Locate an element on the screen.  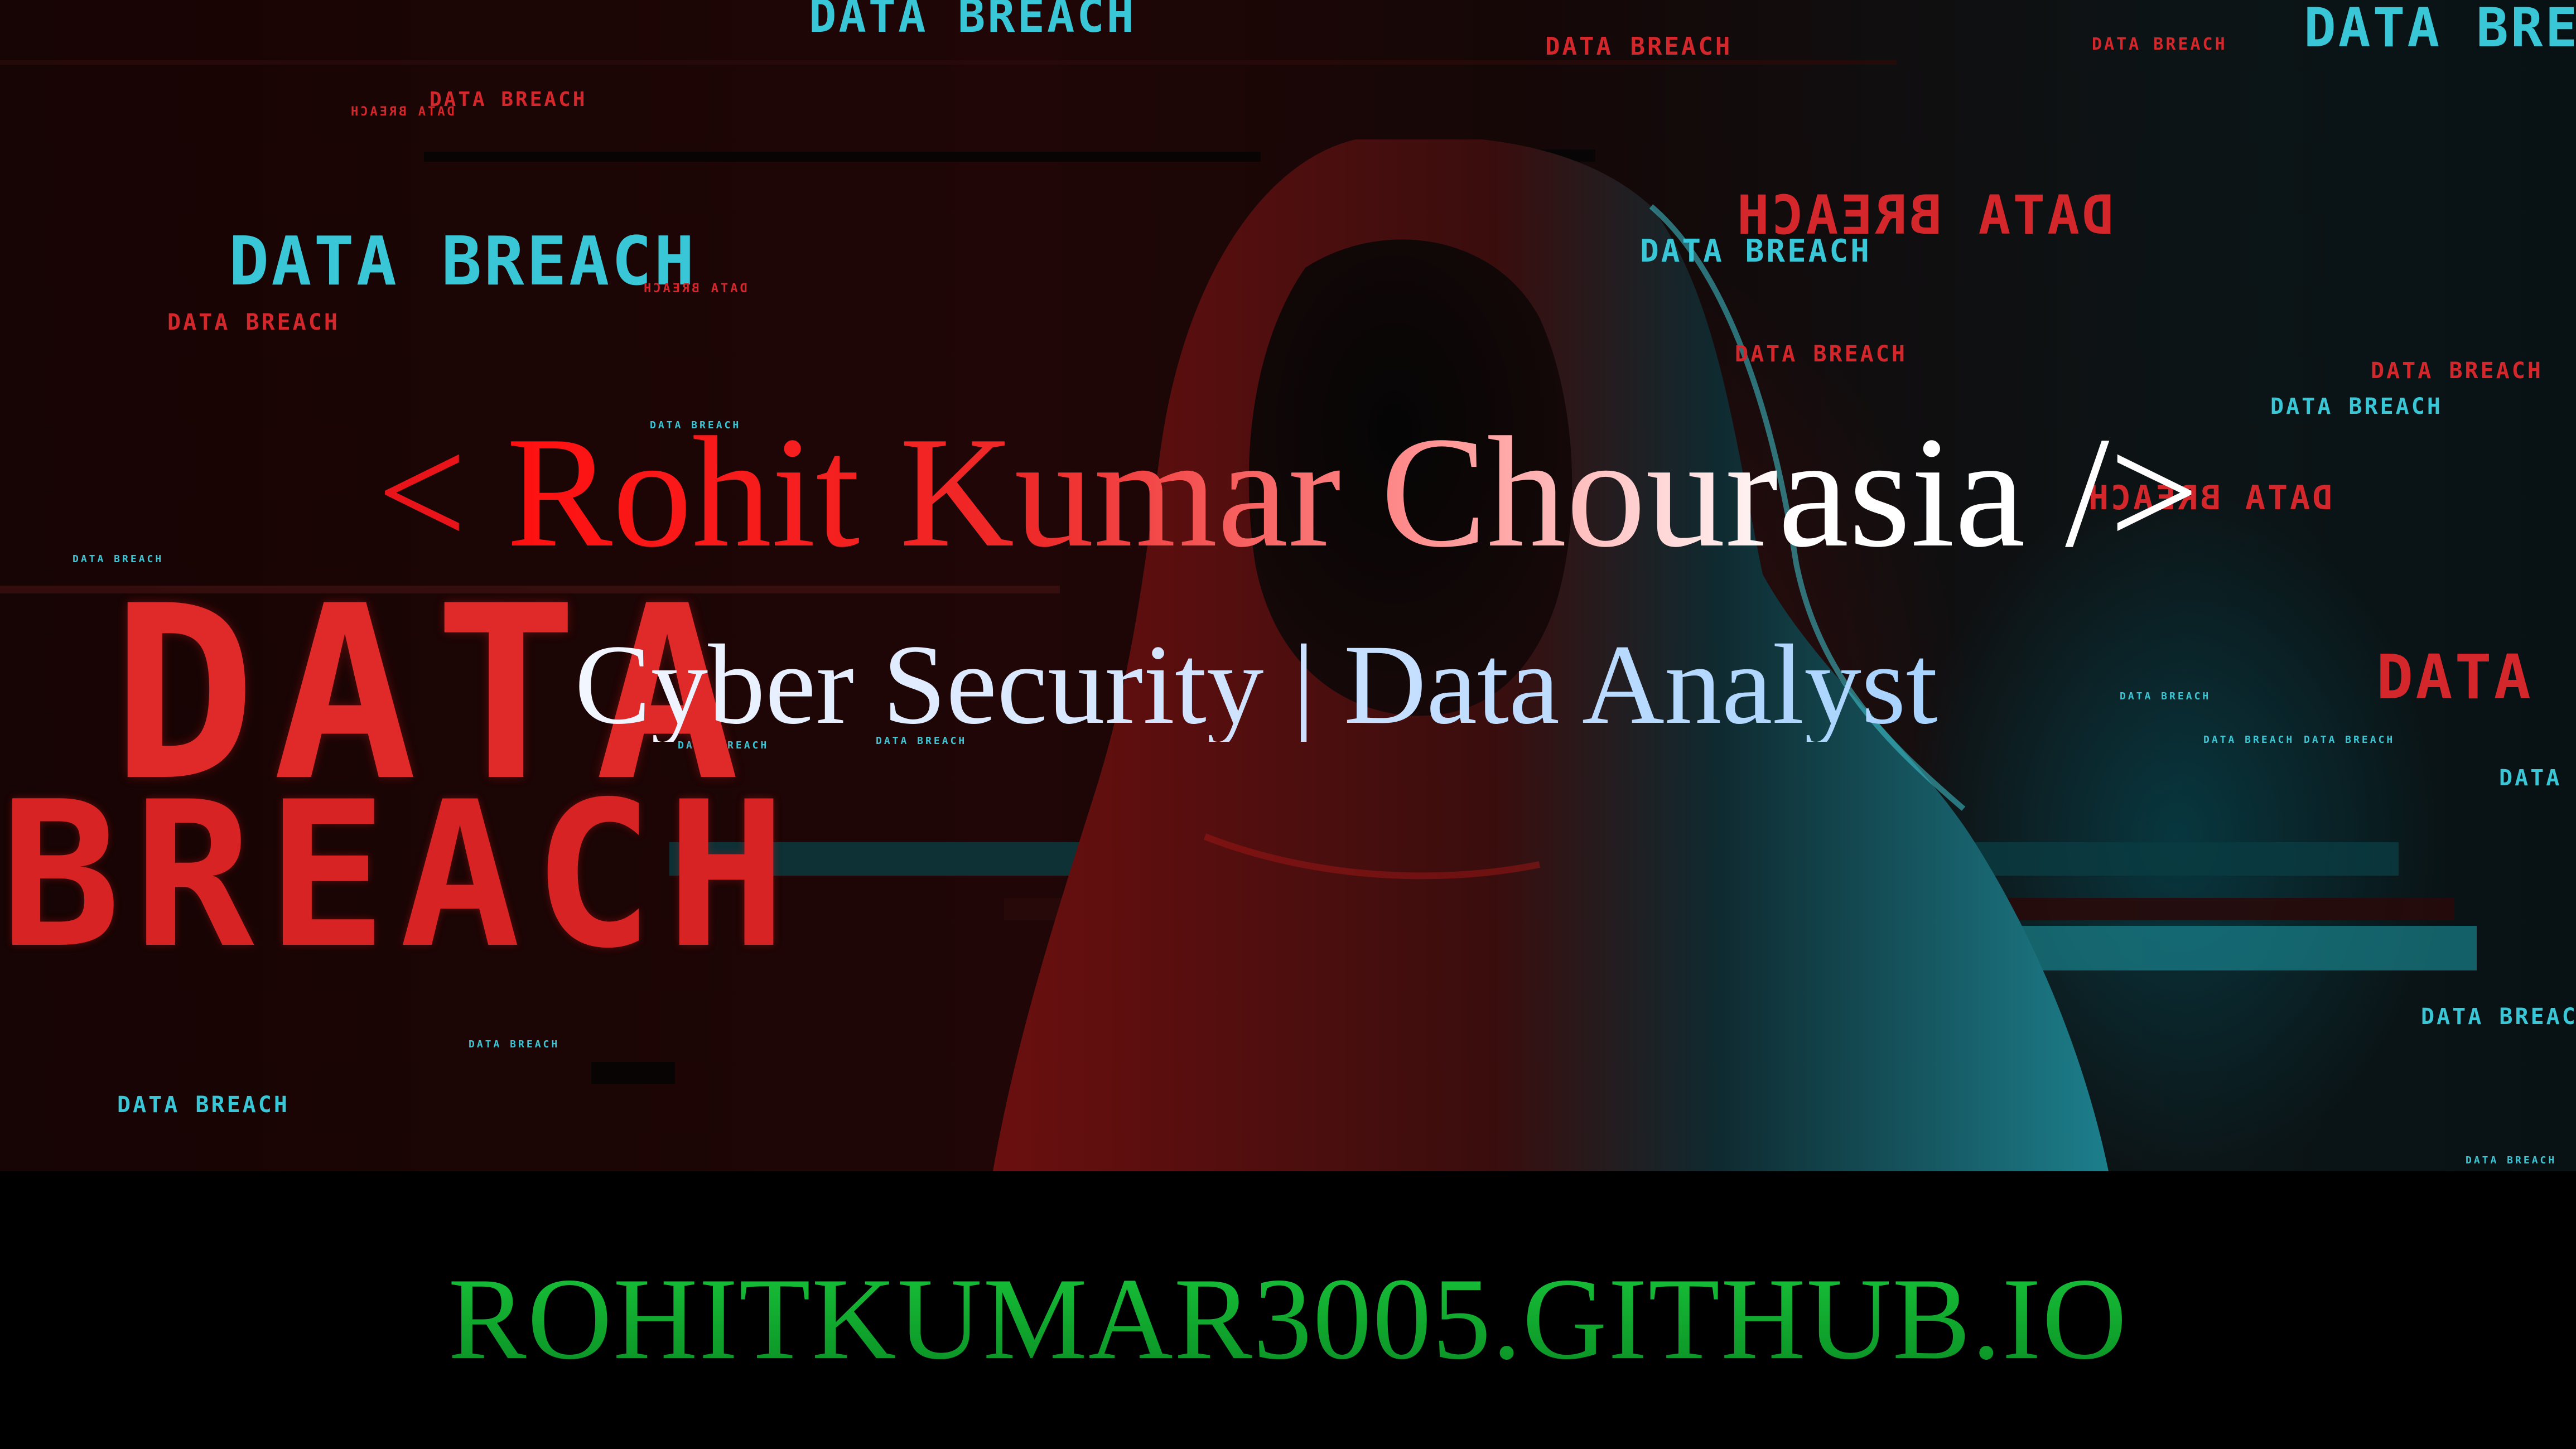
bg-text: DATA is located at coordinates (2454, 677).